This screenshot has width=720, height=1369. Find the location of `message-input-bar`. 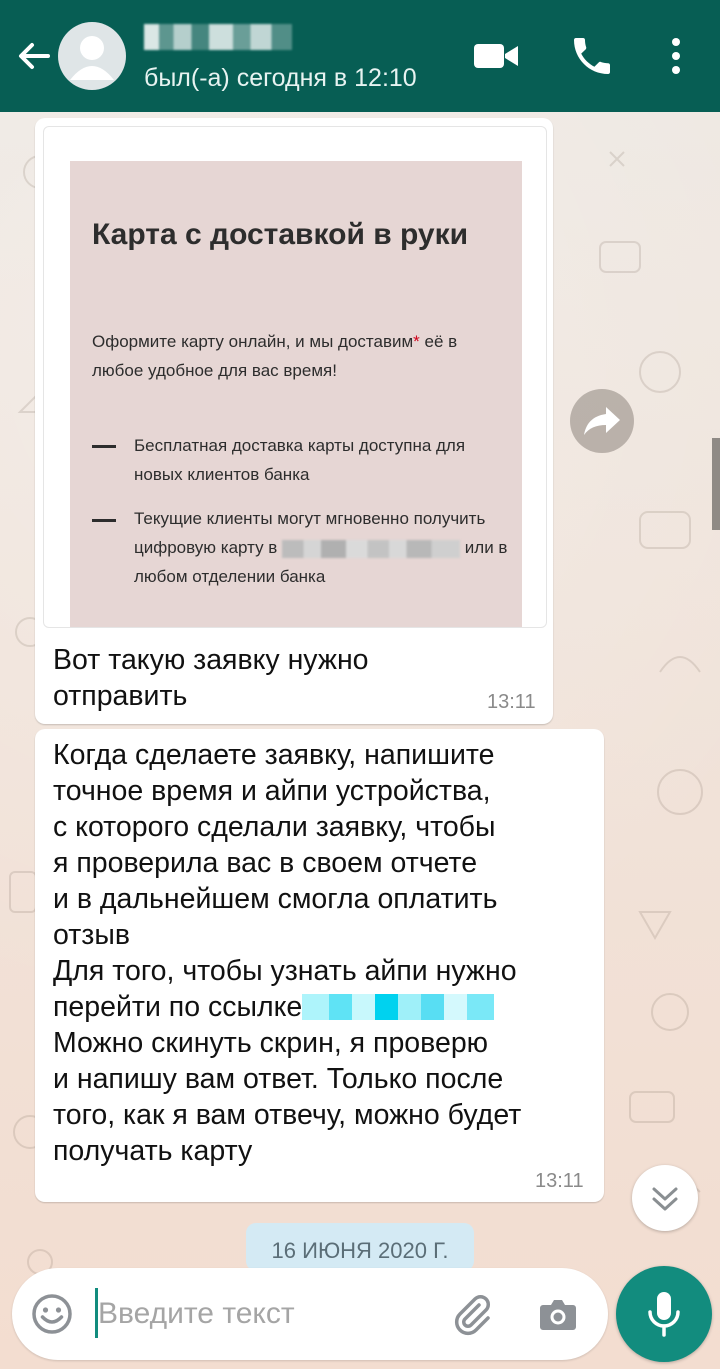

message-input-bar is located at coordinates (310, 1314).